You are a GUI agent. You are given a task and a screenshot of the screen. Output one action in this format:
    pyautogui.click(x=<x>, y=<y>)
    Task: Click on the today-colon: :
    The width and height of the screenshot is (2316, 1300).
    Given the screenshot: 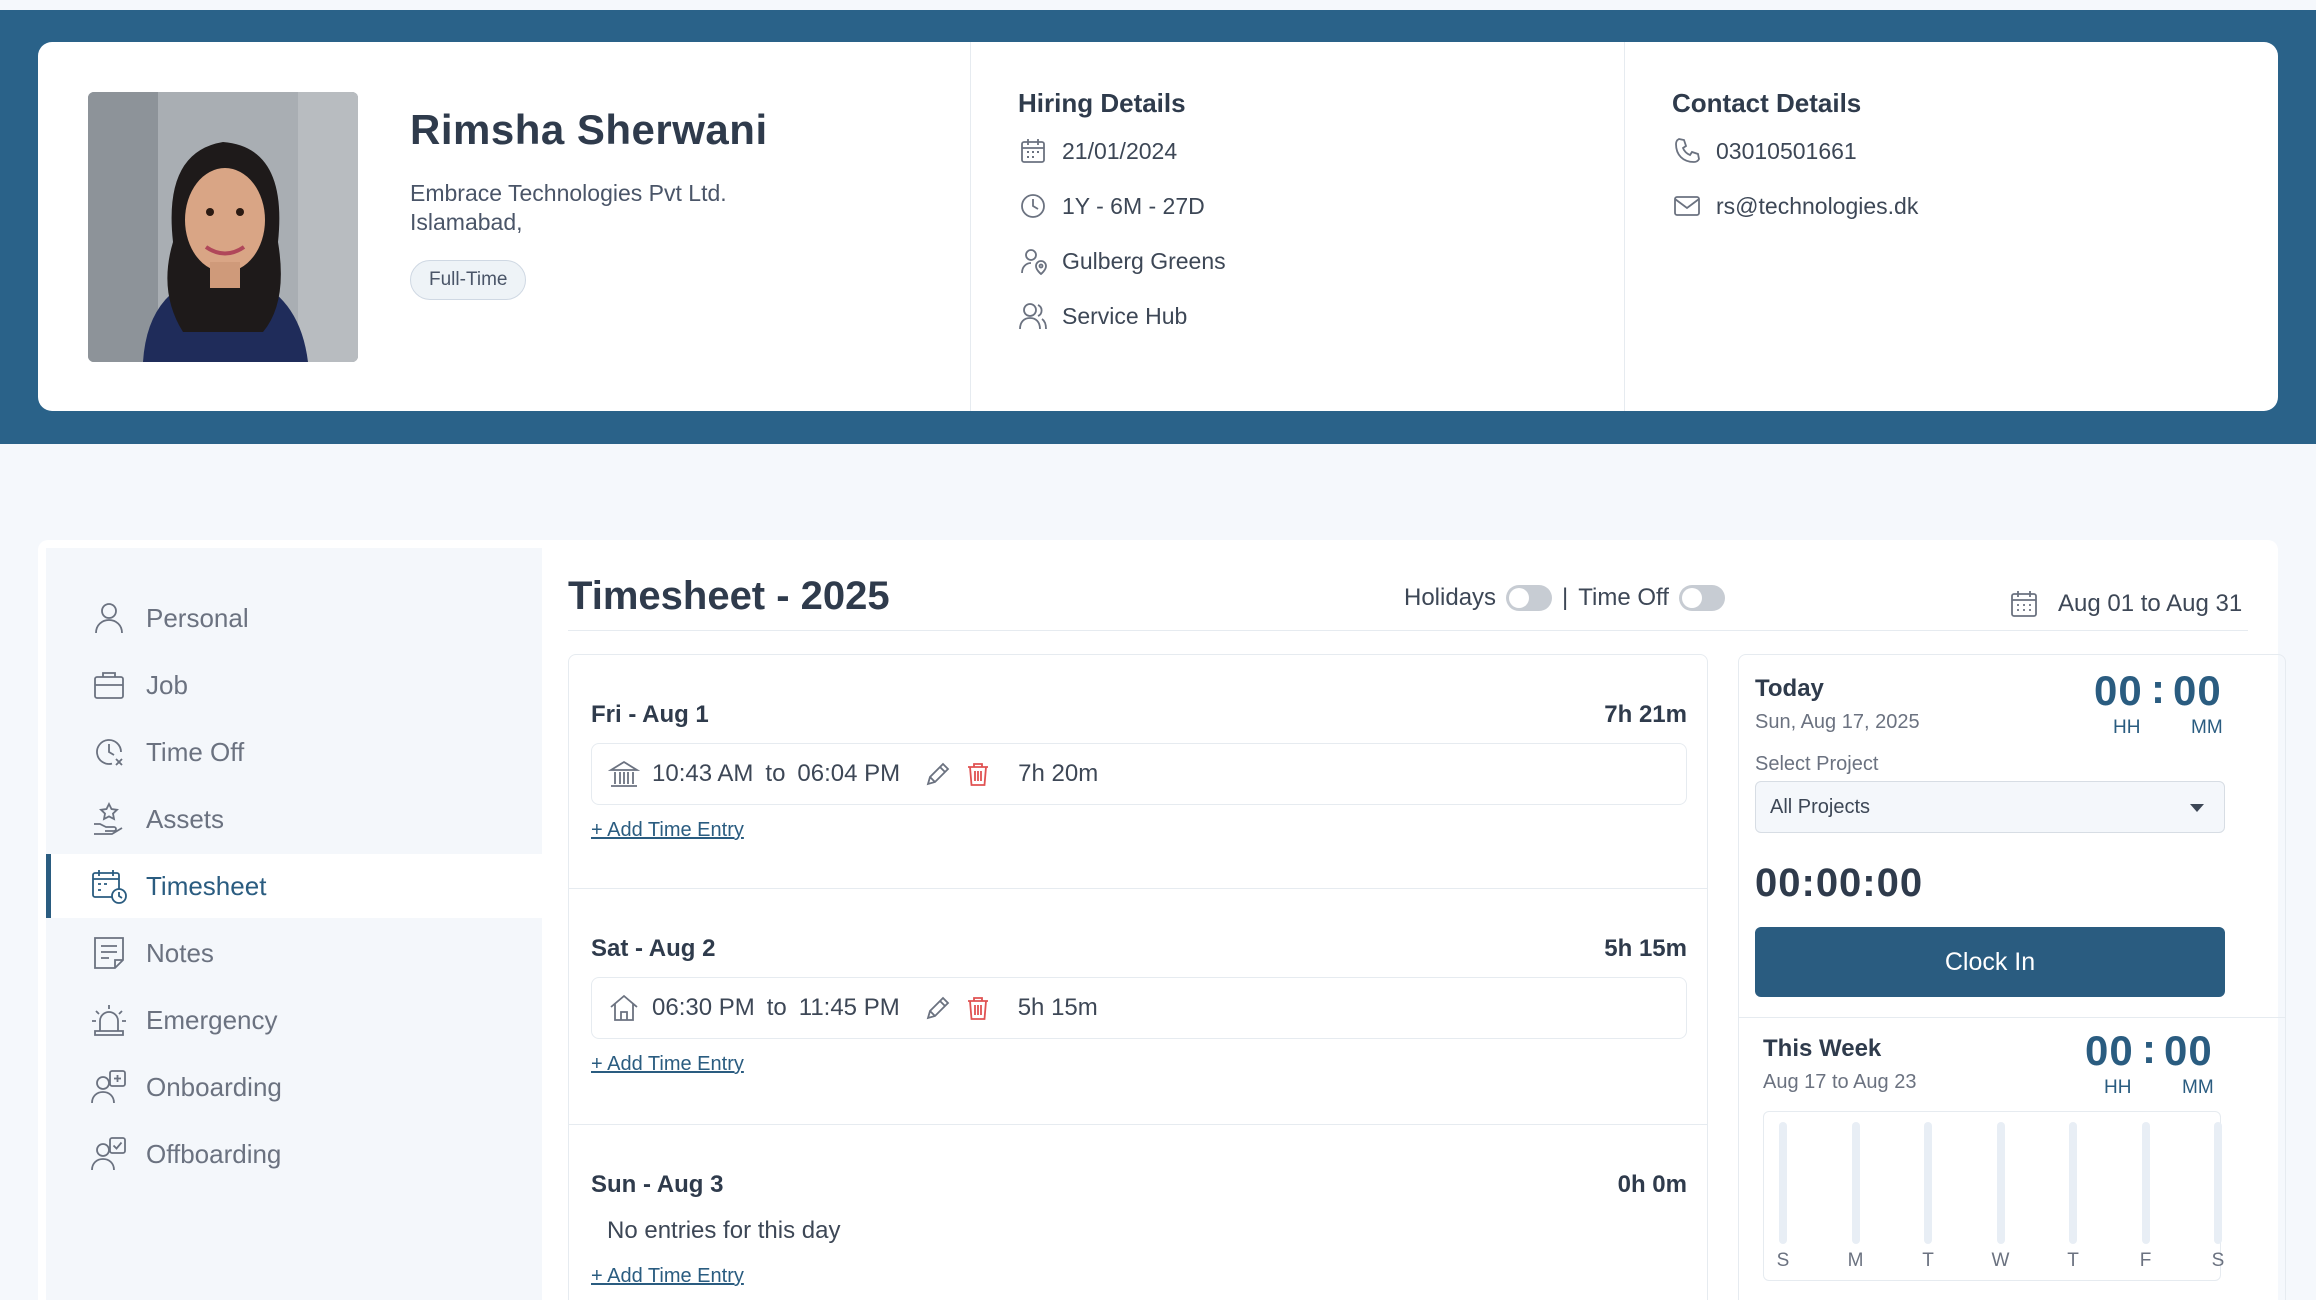 What is the action you would take?
    pyautogui.click(x=2158, y=688)
    